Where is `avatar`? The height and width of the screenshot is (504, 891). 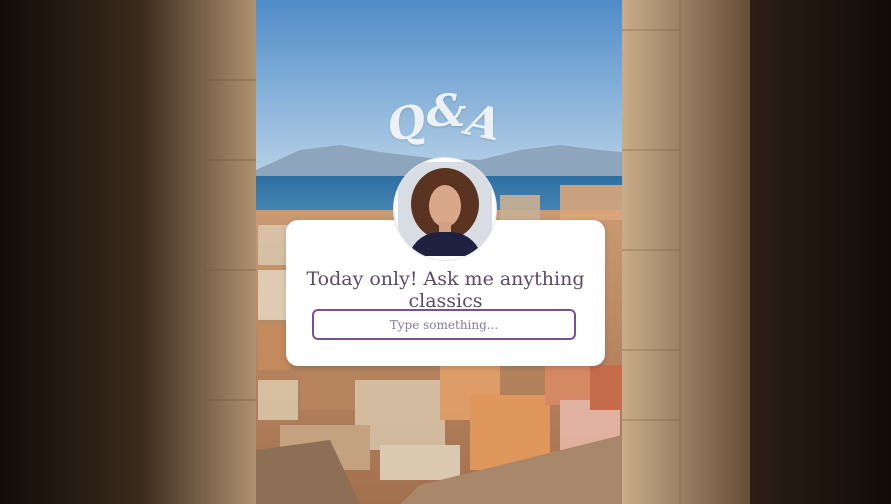 avatar is located at coordinates (445, 209).